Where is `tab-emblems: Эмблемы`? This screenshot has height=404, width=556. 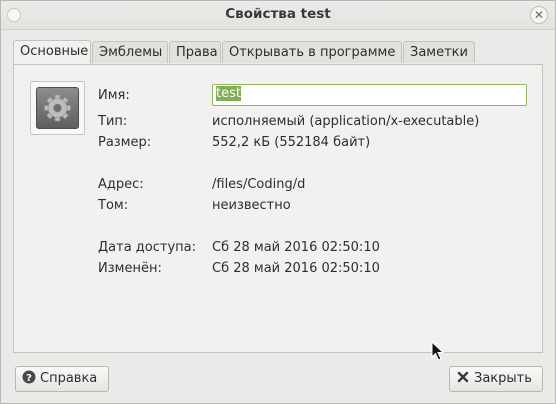
tab-emblems: Эмблемы is located at coordinates (130, 52).